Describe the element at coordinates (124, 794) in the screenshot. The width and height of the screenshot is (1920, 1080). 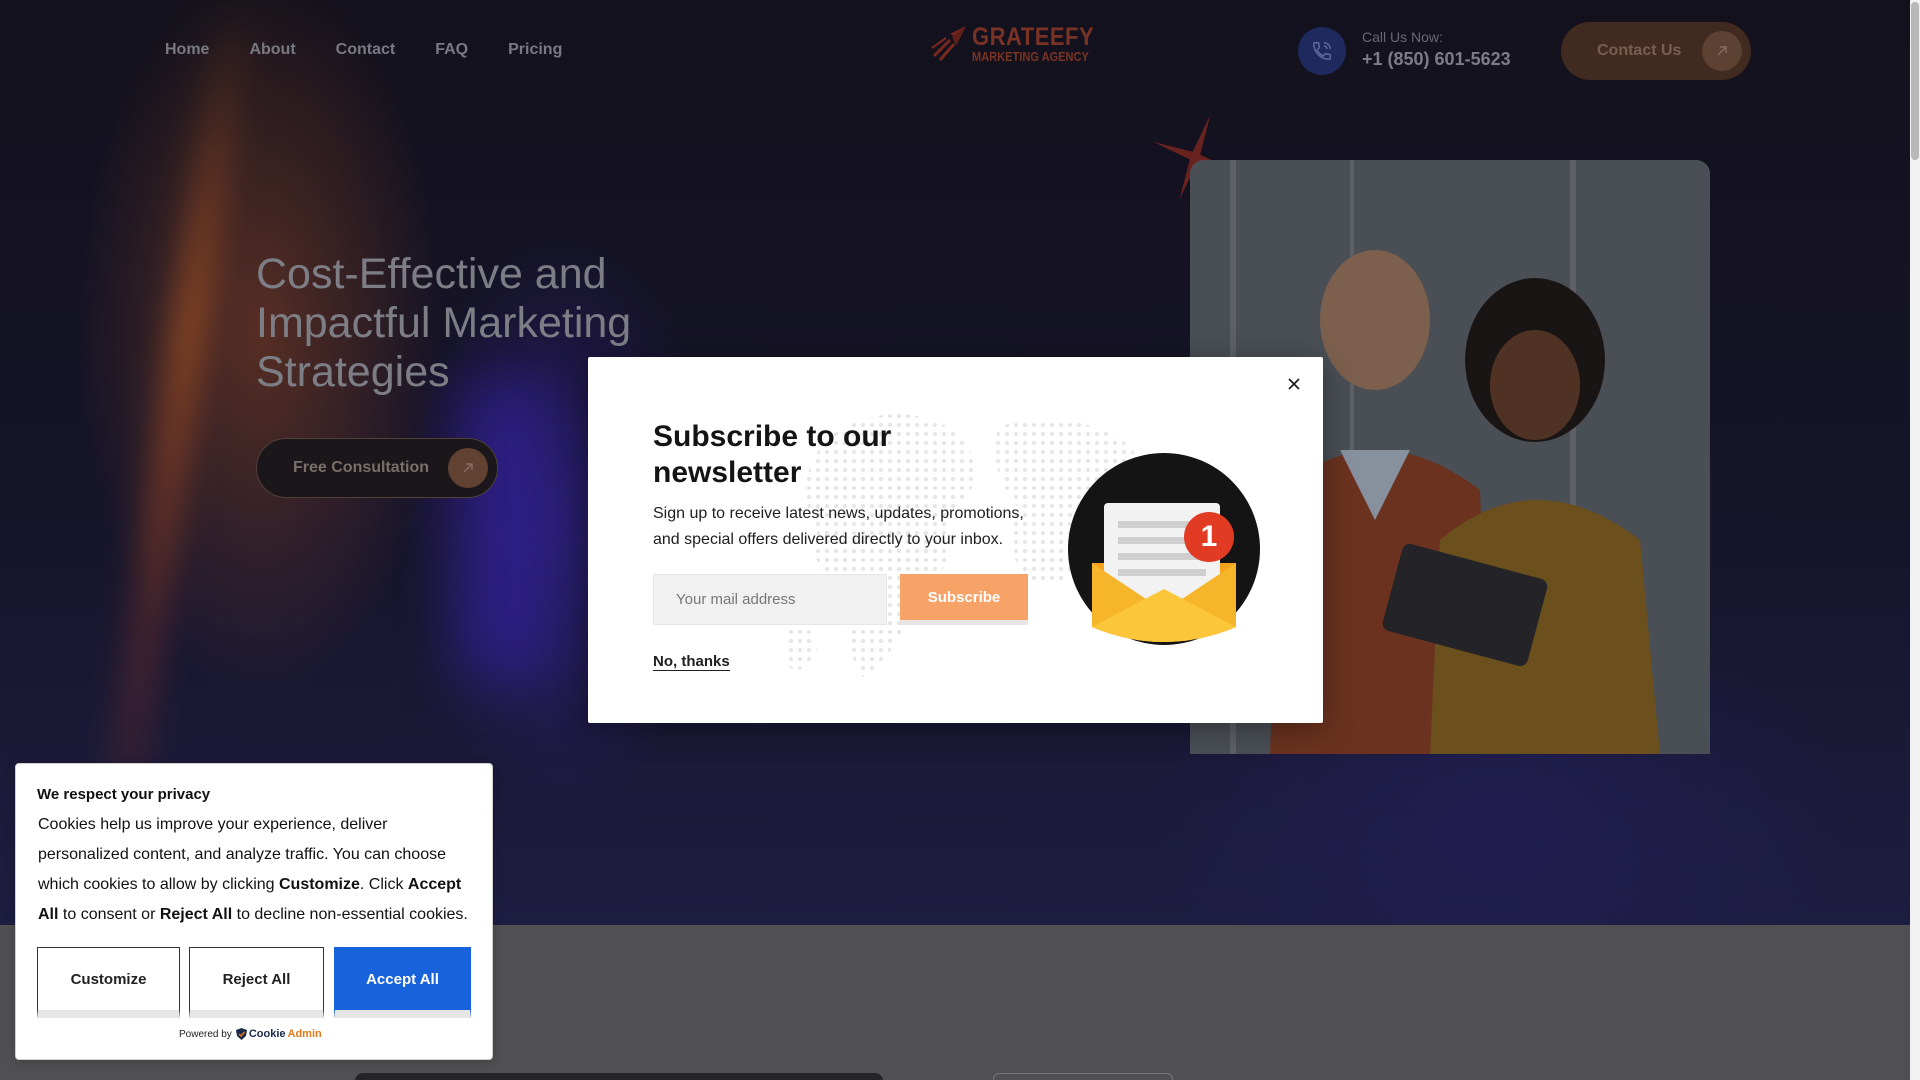
I see `cookie-title: We respect your privacy` at that location.